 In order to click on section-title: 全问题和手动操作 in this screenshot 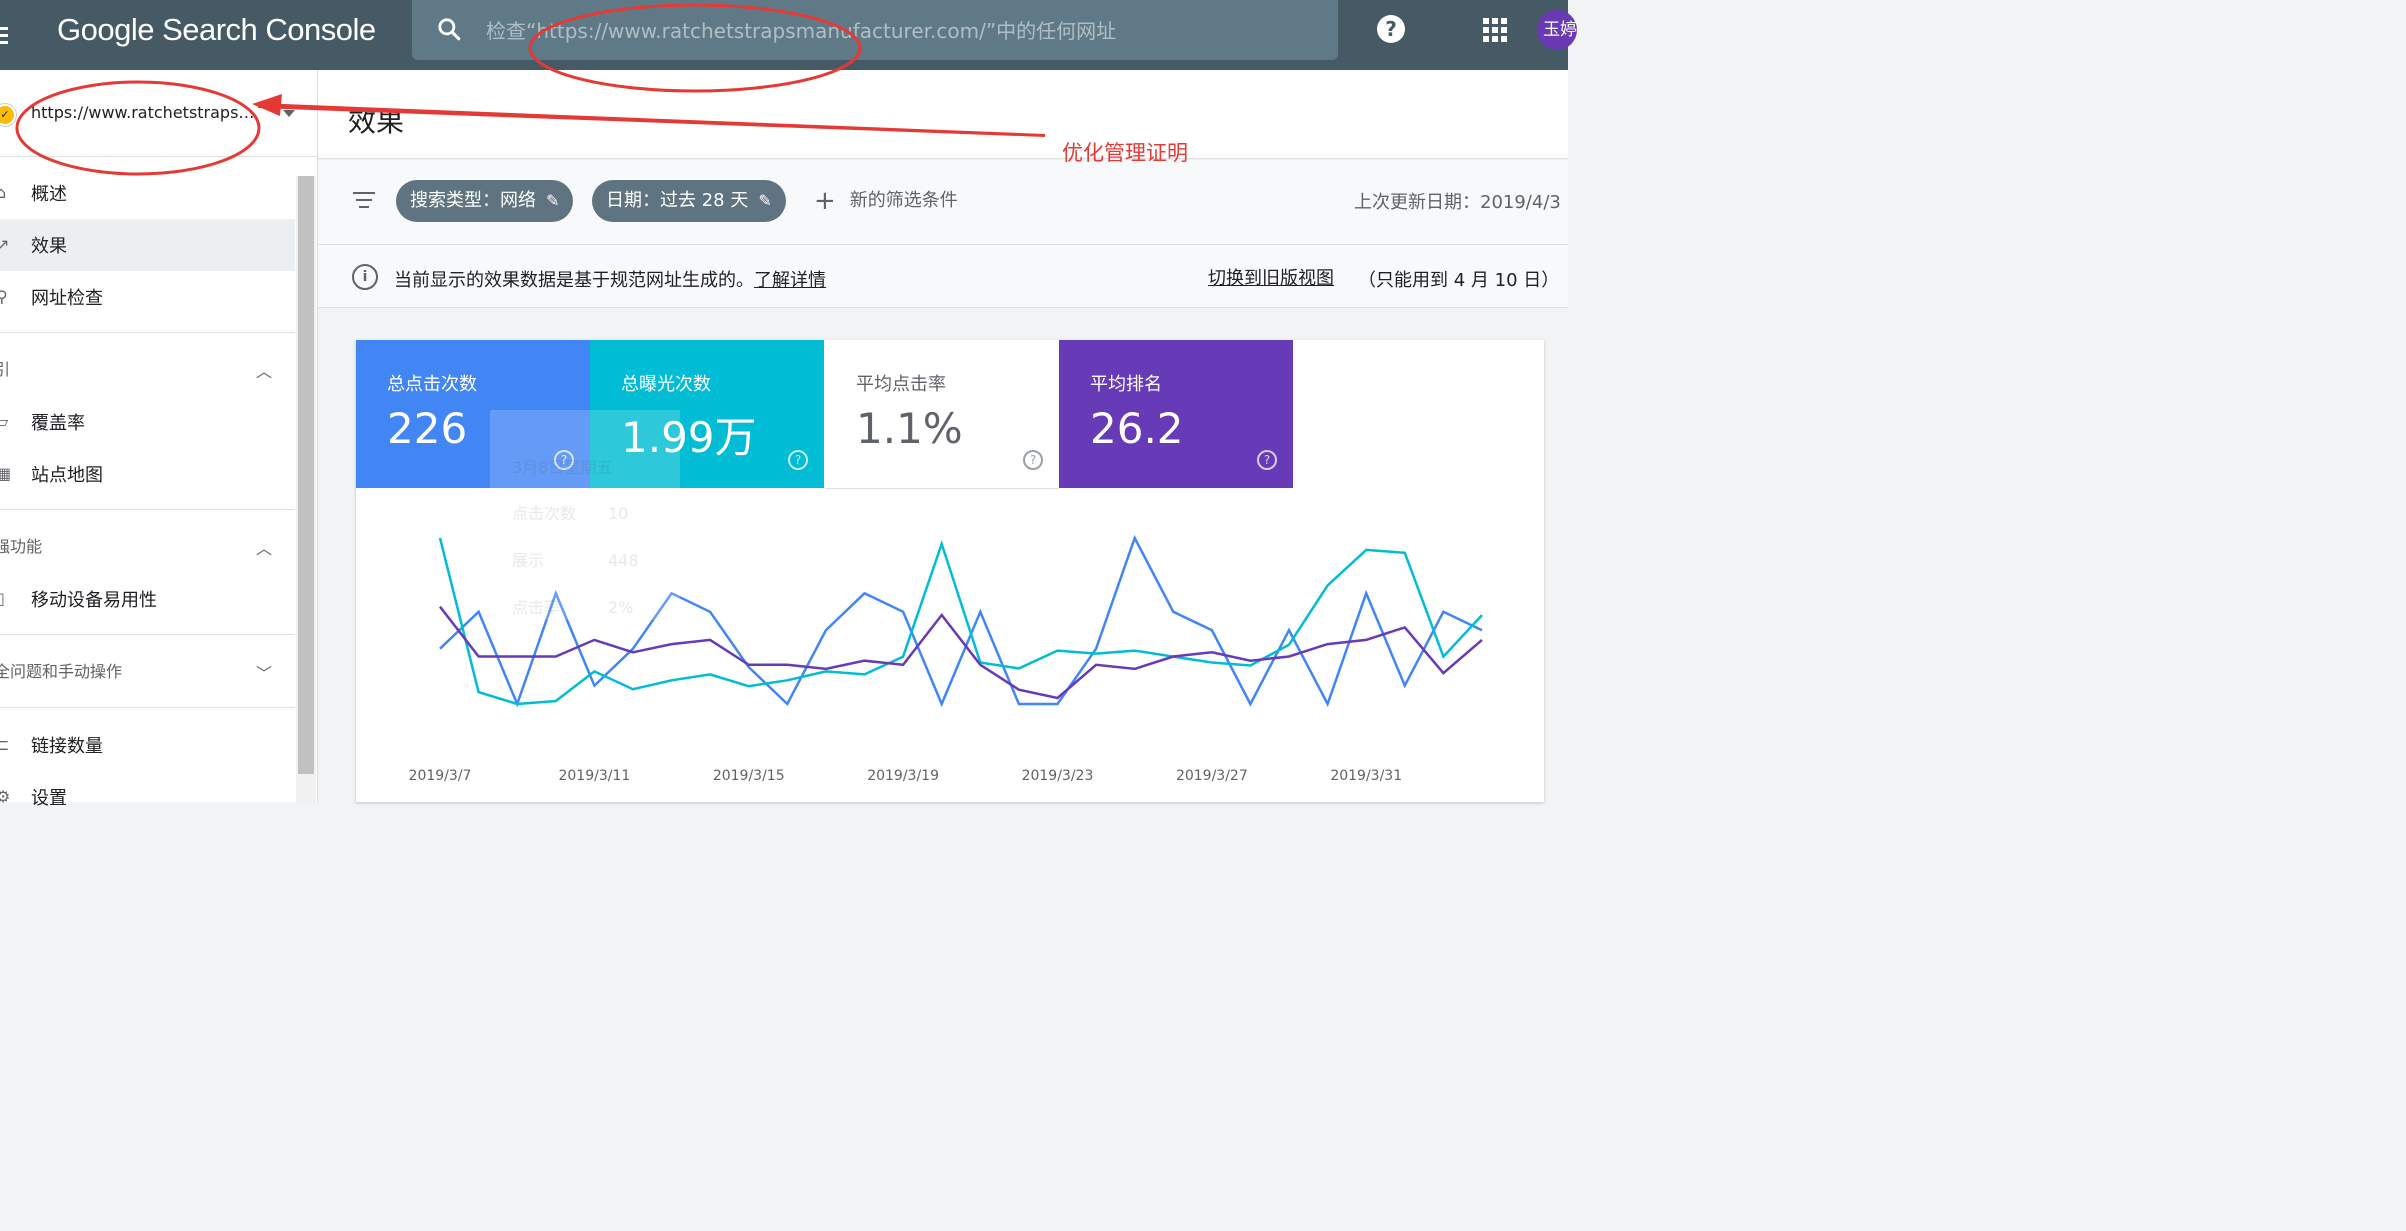, I will do `click(61, 671)`.